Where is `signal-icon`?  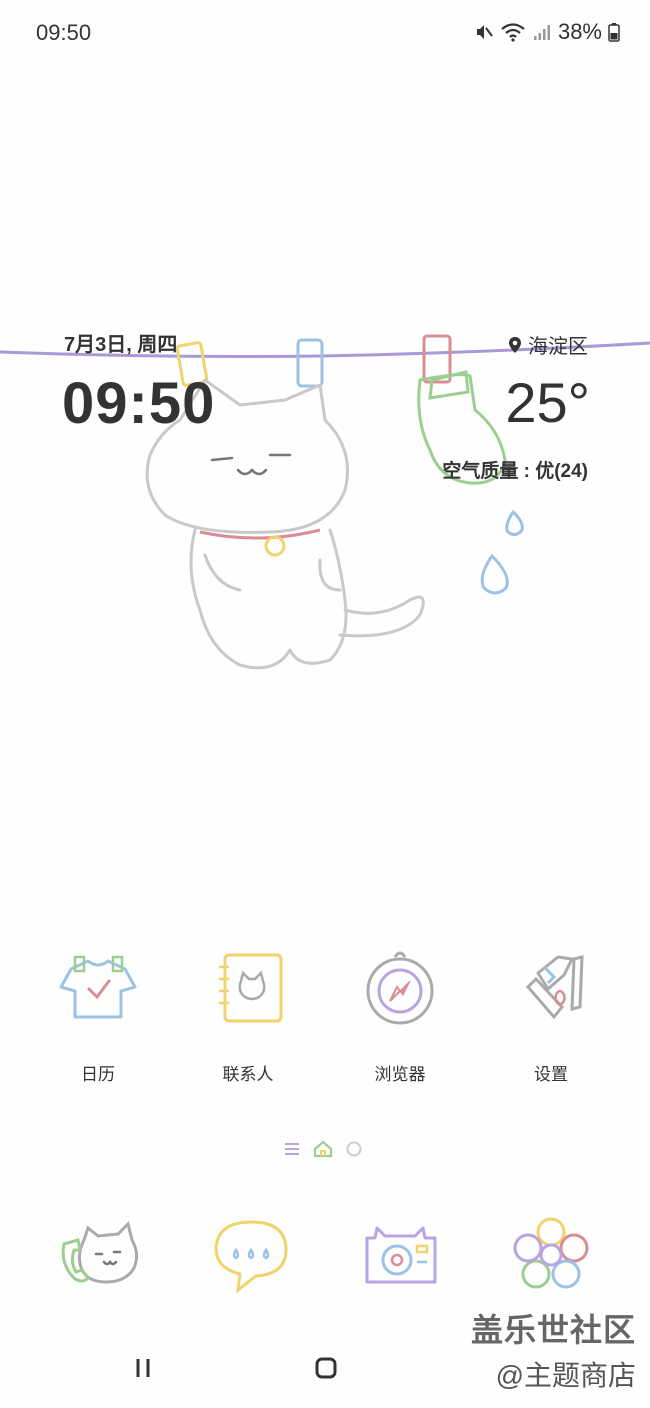
signal-icon is located at coordinates (541, 32).